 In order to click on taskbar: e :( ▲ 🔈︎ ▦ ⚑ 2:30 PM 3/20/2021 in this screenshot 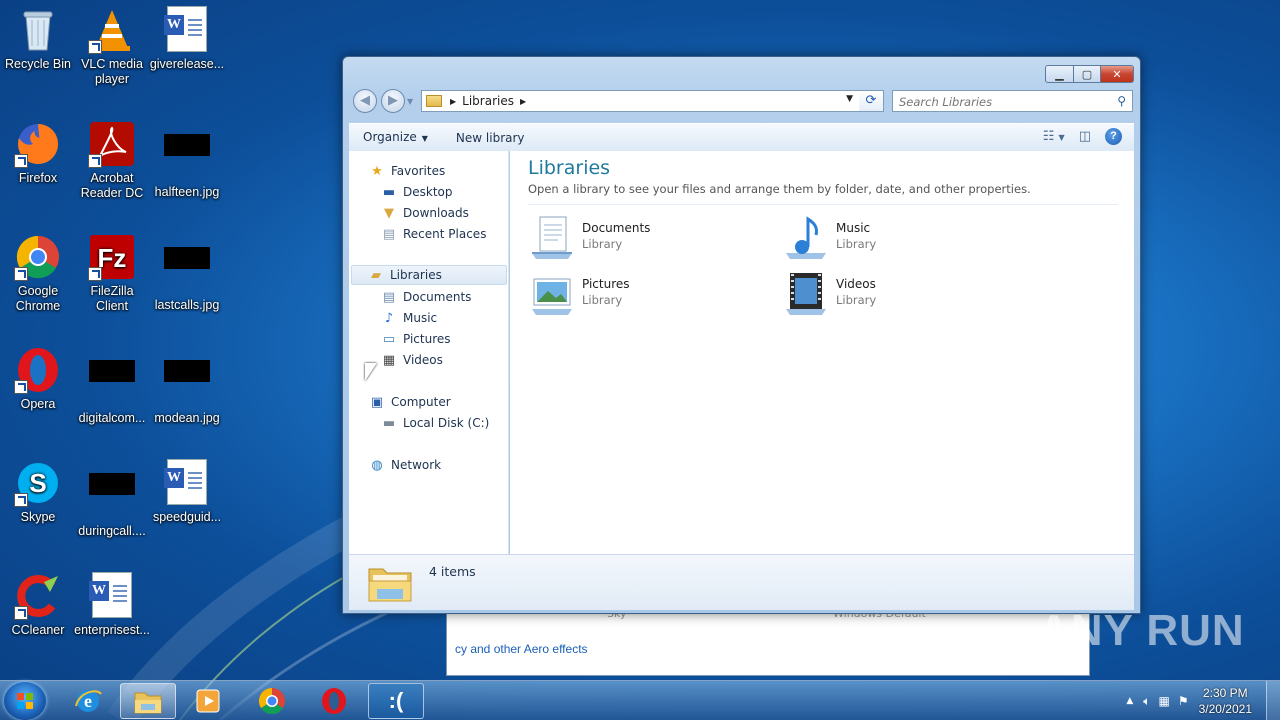, I will do `click(640, 700)`.